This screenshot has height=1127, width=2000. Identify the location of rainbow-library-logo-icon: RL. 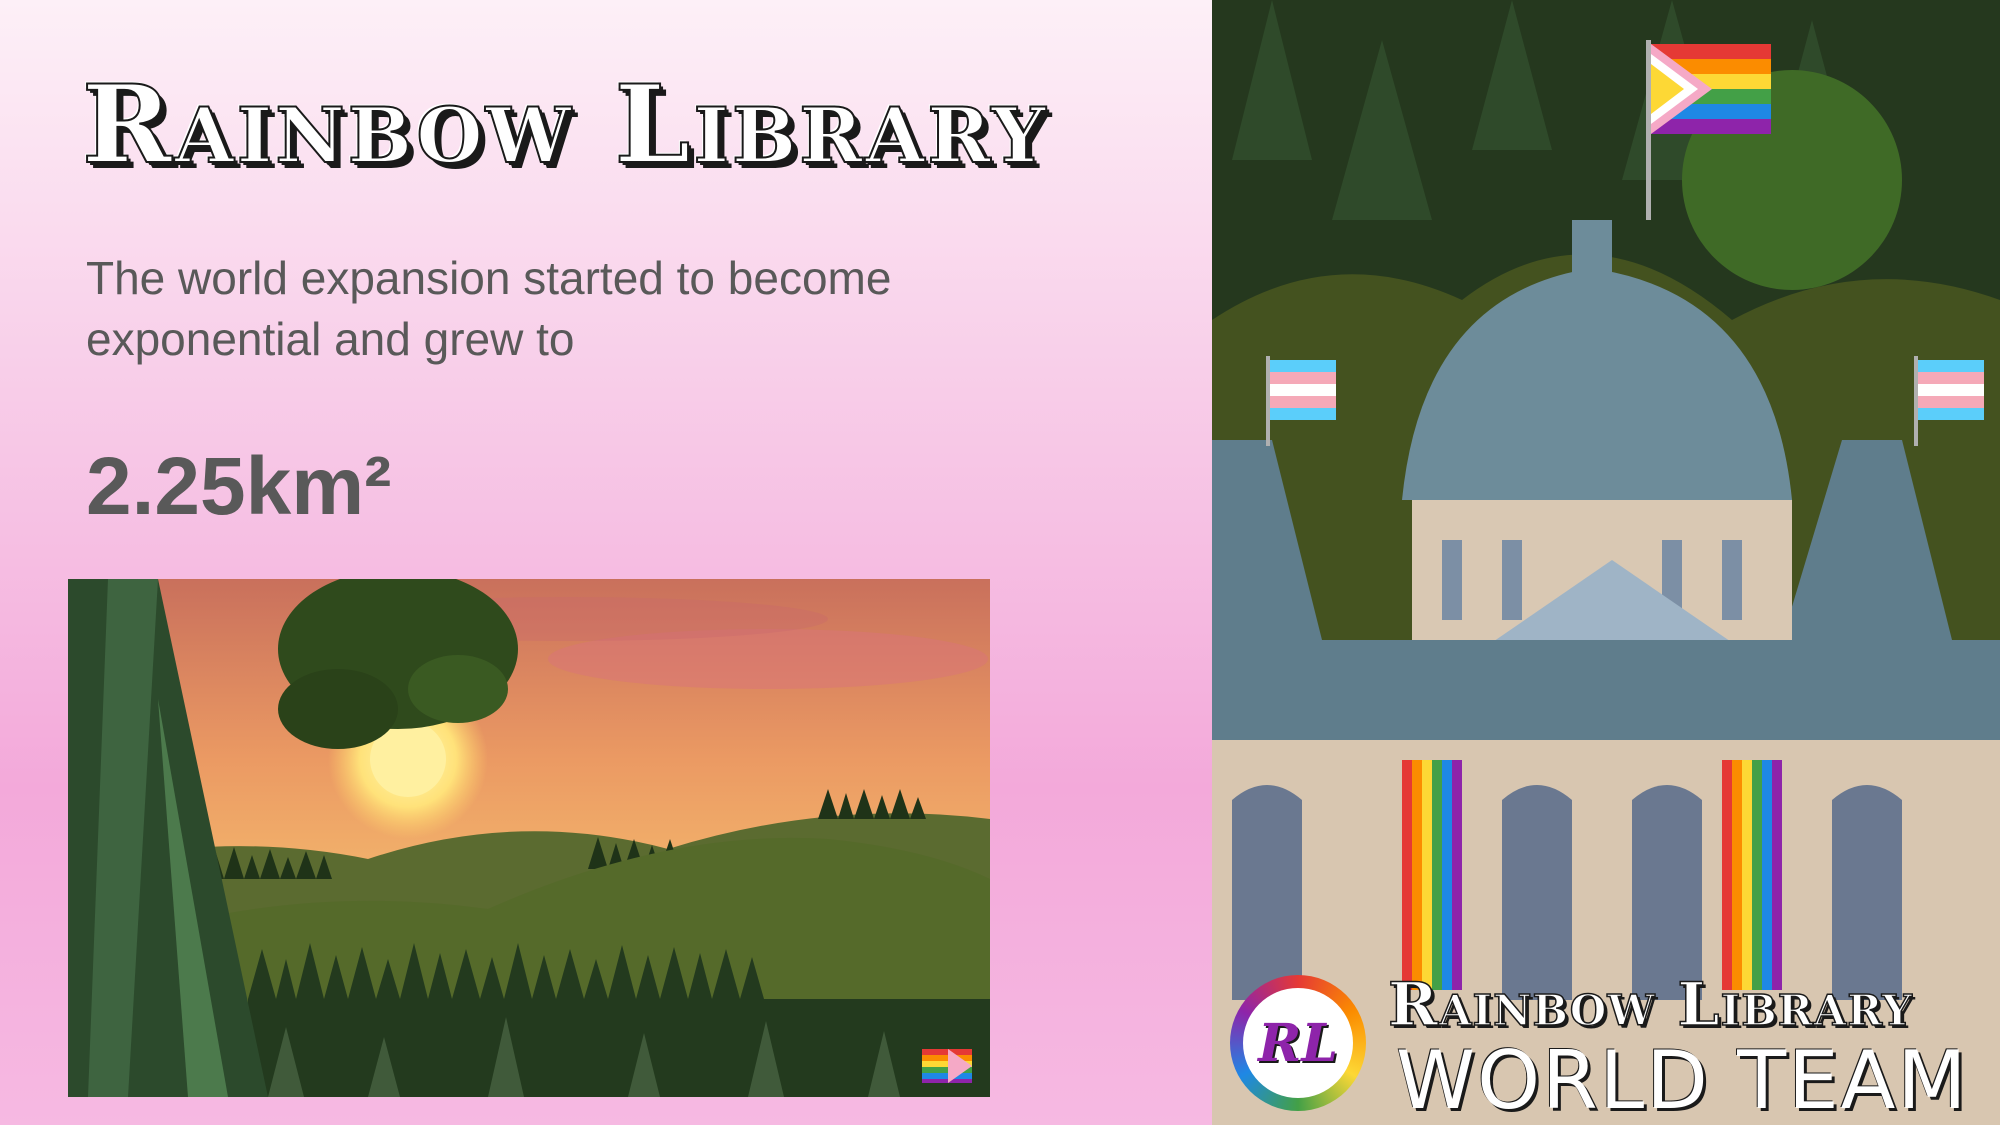
(1298, 1043).